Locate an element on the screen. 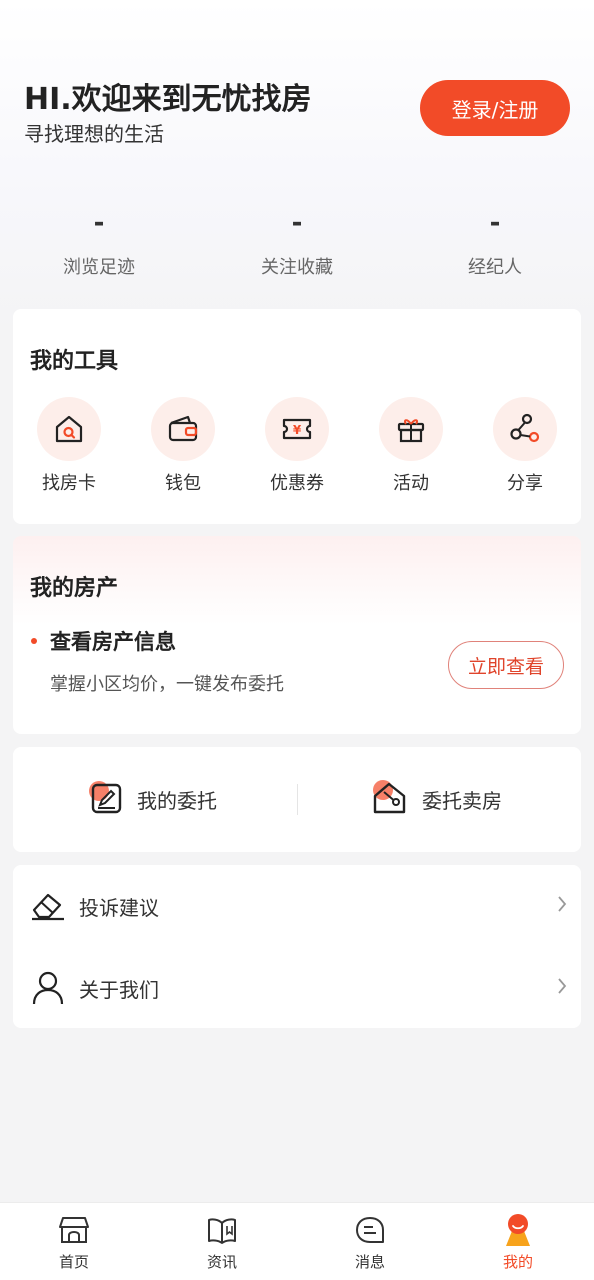  edit-entrust-icon is located at coordinates (106, 800).